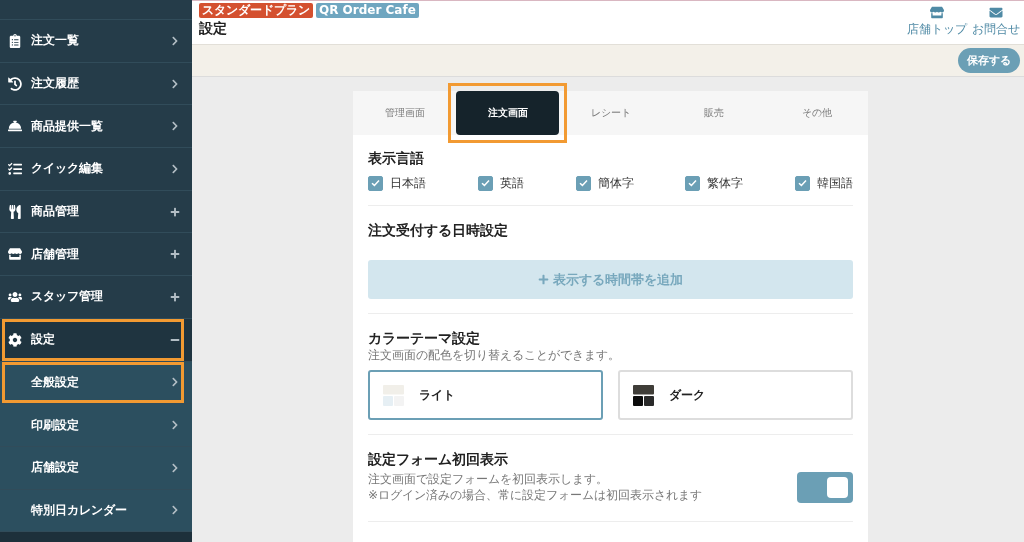 The height and width of the screenshot is (542, 1024). Describe the element at coordinates (713, 113) in the screenshot. I see `tab: 販売` at that location.